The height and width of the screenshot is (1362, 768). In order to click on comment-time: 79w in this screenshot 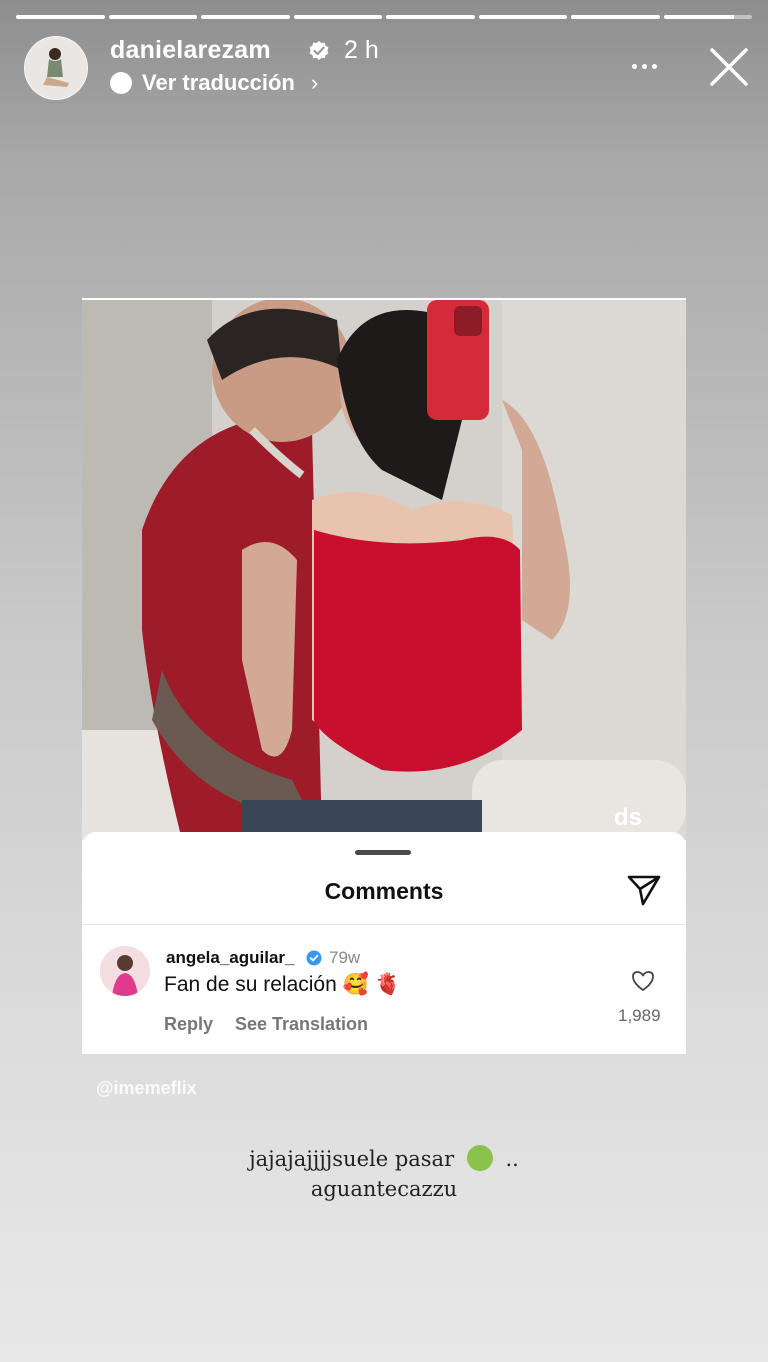, I will do `click(345, 957)`.